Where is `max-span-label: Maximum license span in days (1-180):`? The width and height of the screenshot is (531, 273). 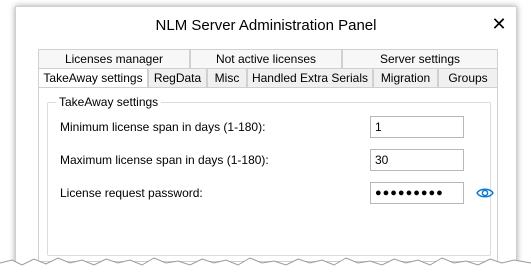 max-span-label: Maximum license span in days (1-180): is located at coordinates (164, 160).